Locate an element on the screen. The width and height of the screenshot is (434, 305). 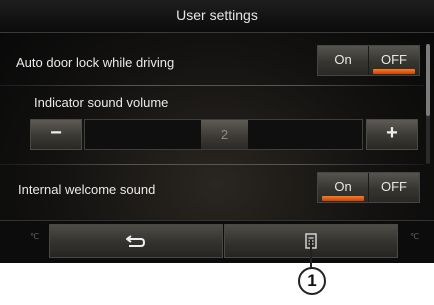
temperature-indicator-left: ℃ is located at coordinates (34, 236).